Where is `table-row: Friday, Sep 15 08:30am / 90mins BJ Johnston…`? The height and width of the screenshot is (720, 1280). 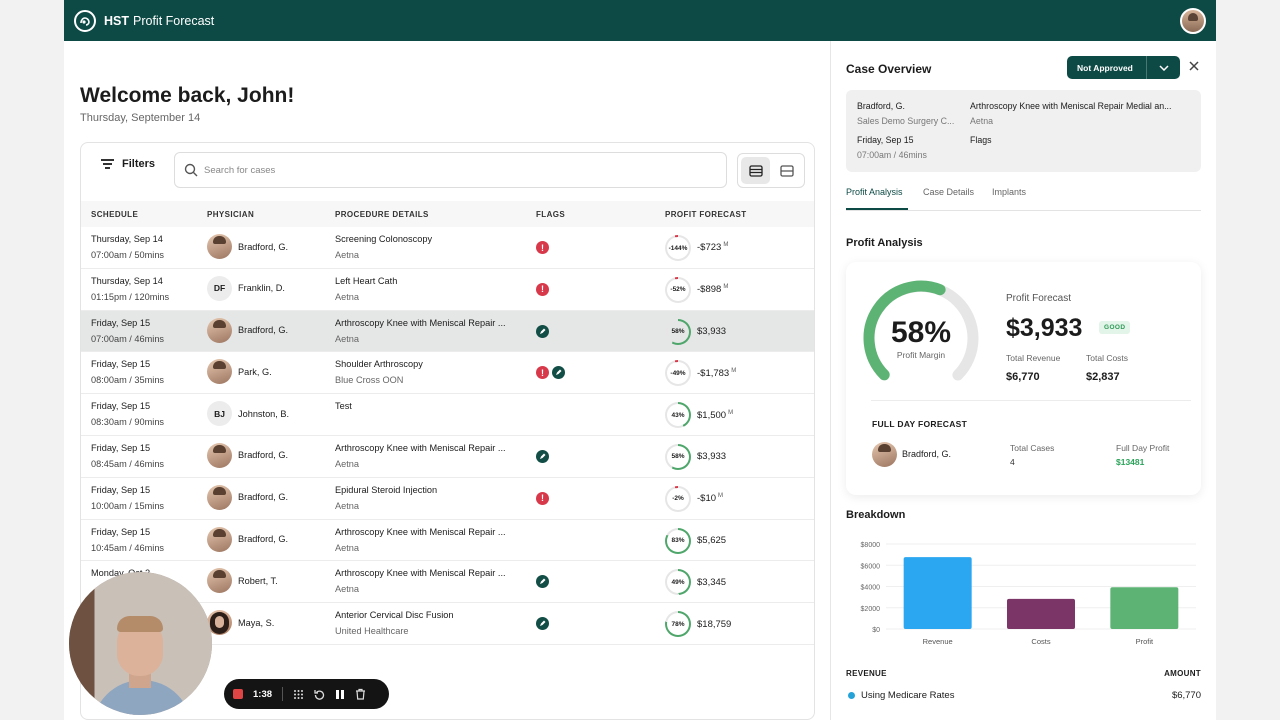 table-row: Friday, Sep 15 08:30am / 90mins BJ Johnston… is located at coordinates (447, 415).